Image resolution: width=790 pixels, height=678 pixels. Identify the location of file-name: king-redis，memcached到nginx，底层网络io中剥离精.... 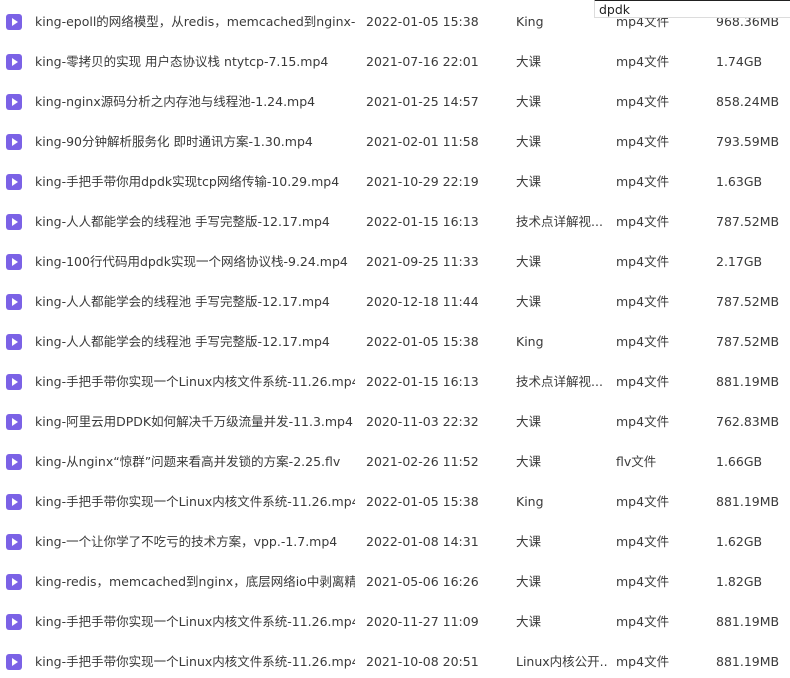
(195, 581).